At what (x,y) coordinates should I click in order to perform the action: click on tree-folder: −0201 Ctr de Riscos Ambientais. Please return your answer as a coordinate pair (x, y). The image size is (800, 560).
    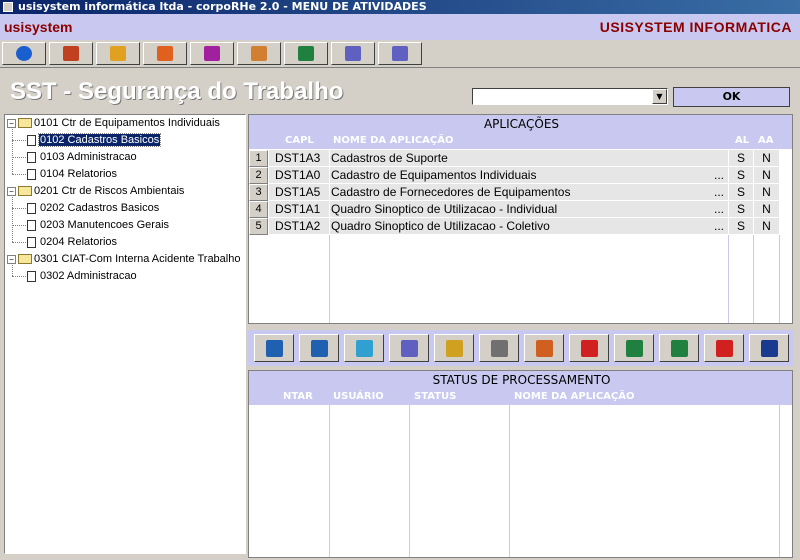
    Looking at the image, I should click on (96, 191).